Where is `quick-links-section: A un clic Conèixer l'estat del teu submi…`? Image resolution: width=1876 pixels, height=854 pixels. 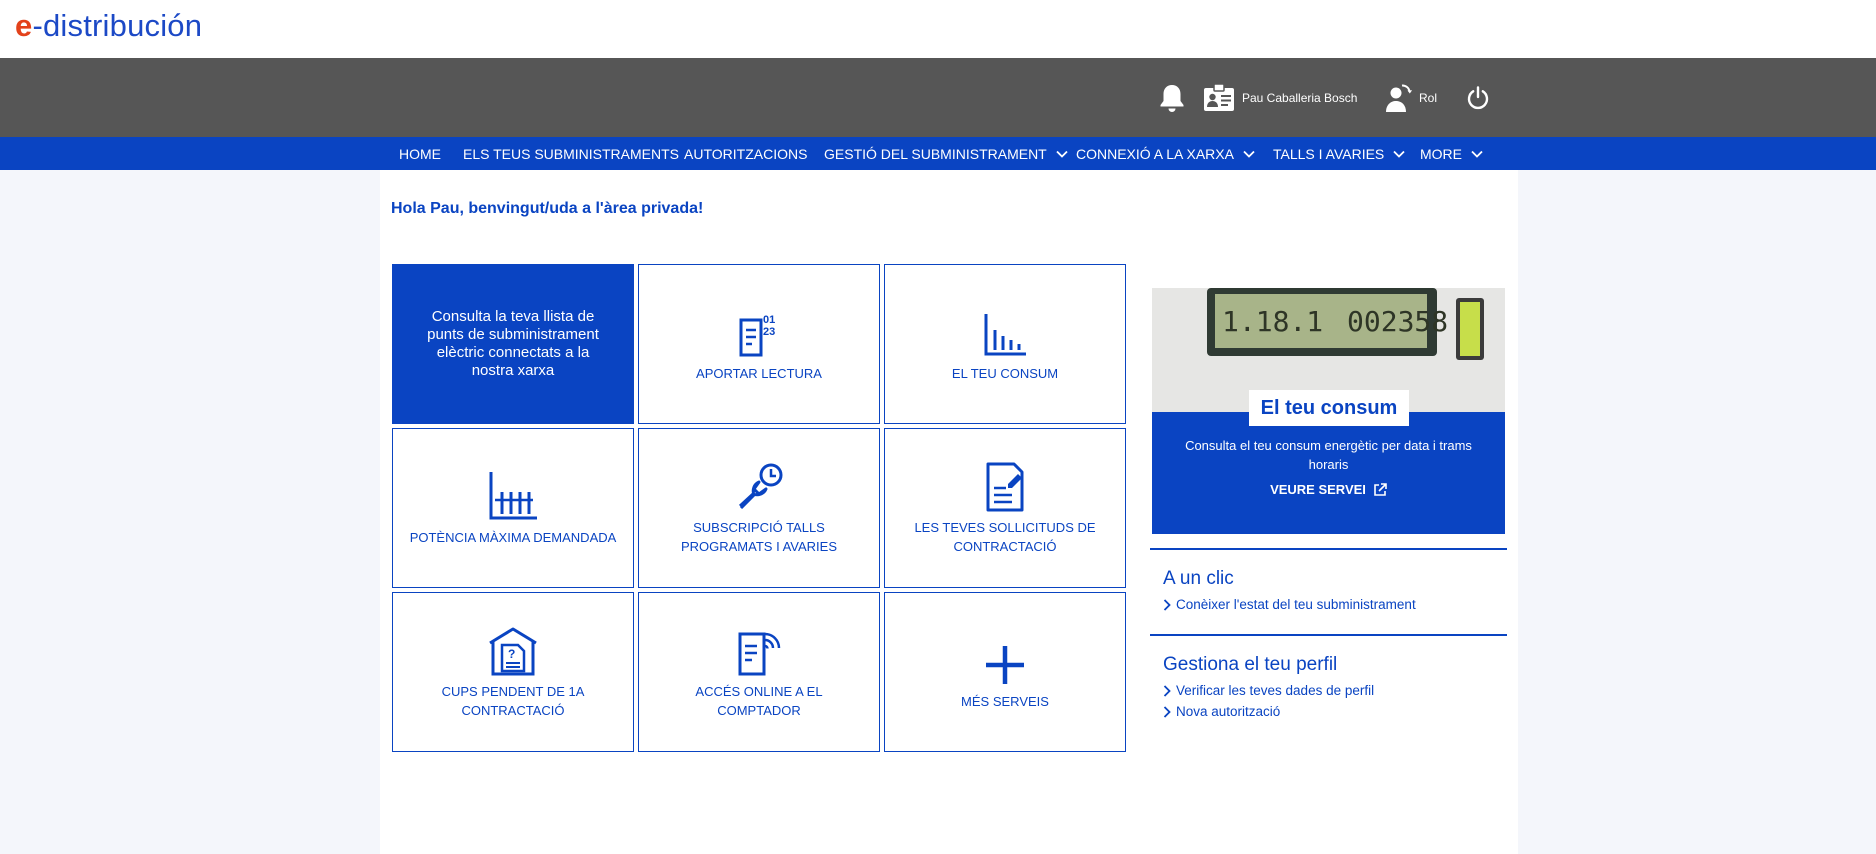 quick-links-section: A un clic Conèixer l'estat del teu submi… is located at coordinates (1328, 581).